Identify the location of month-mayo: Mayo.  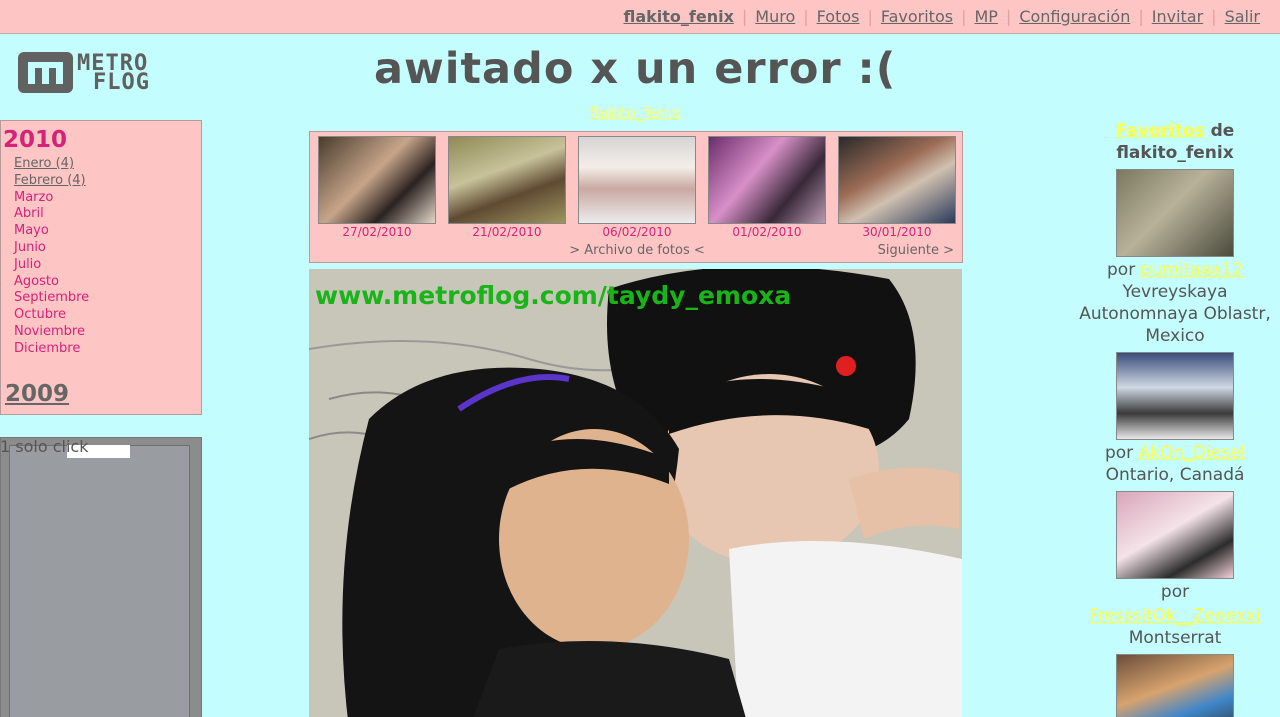
(31, 231).